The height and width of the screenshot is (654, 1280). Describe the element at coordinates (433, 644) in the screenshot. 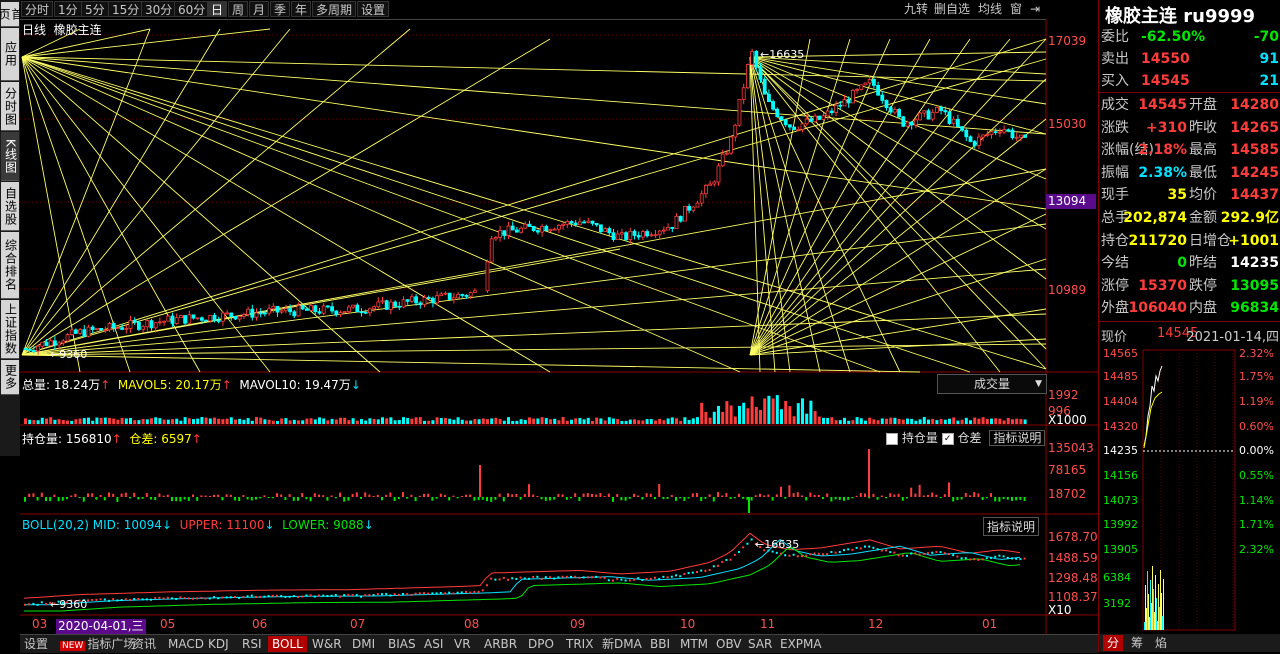

I see `indicator-tab-10: ASI` at that location.